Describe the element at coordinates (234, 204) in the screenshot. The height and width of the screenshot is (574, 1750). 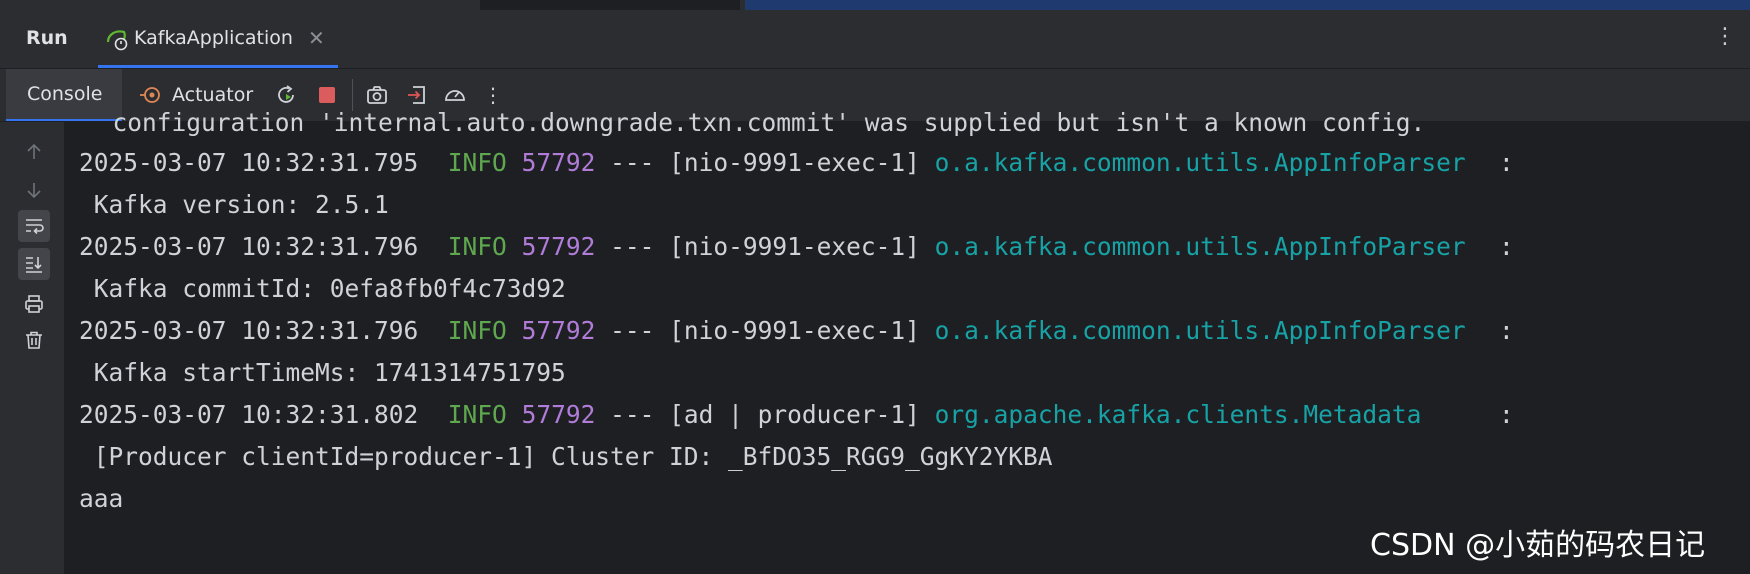
I see `log-message: Kafka version: 2.5.1` at that location.